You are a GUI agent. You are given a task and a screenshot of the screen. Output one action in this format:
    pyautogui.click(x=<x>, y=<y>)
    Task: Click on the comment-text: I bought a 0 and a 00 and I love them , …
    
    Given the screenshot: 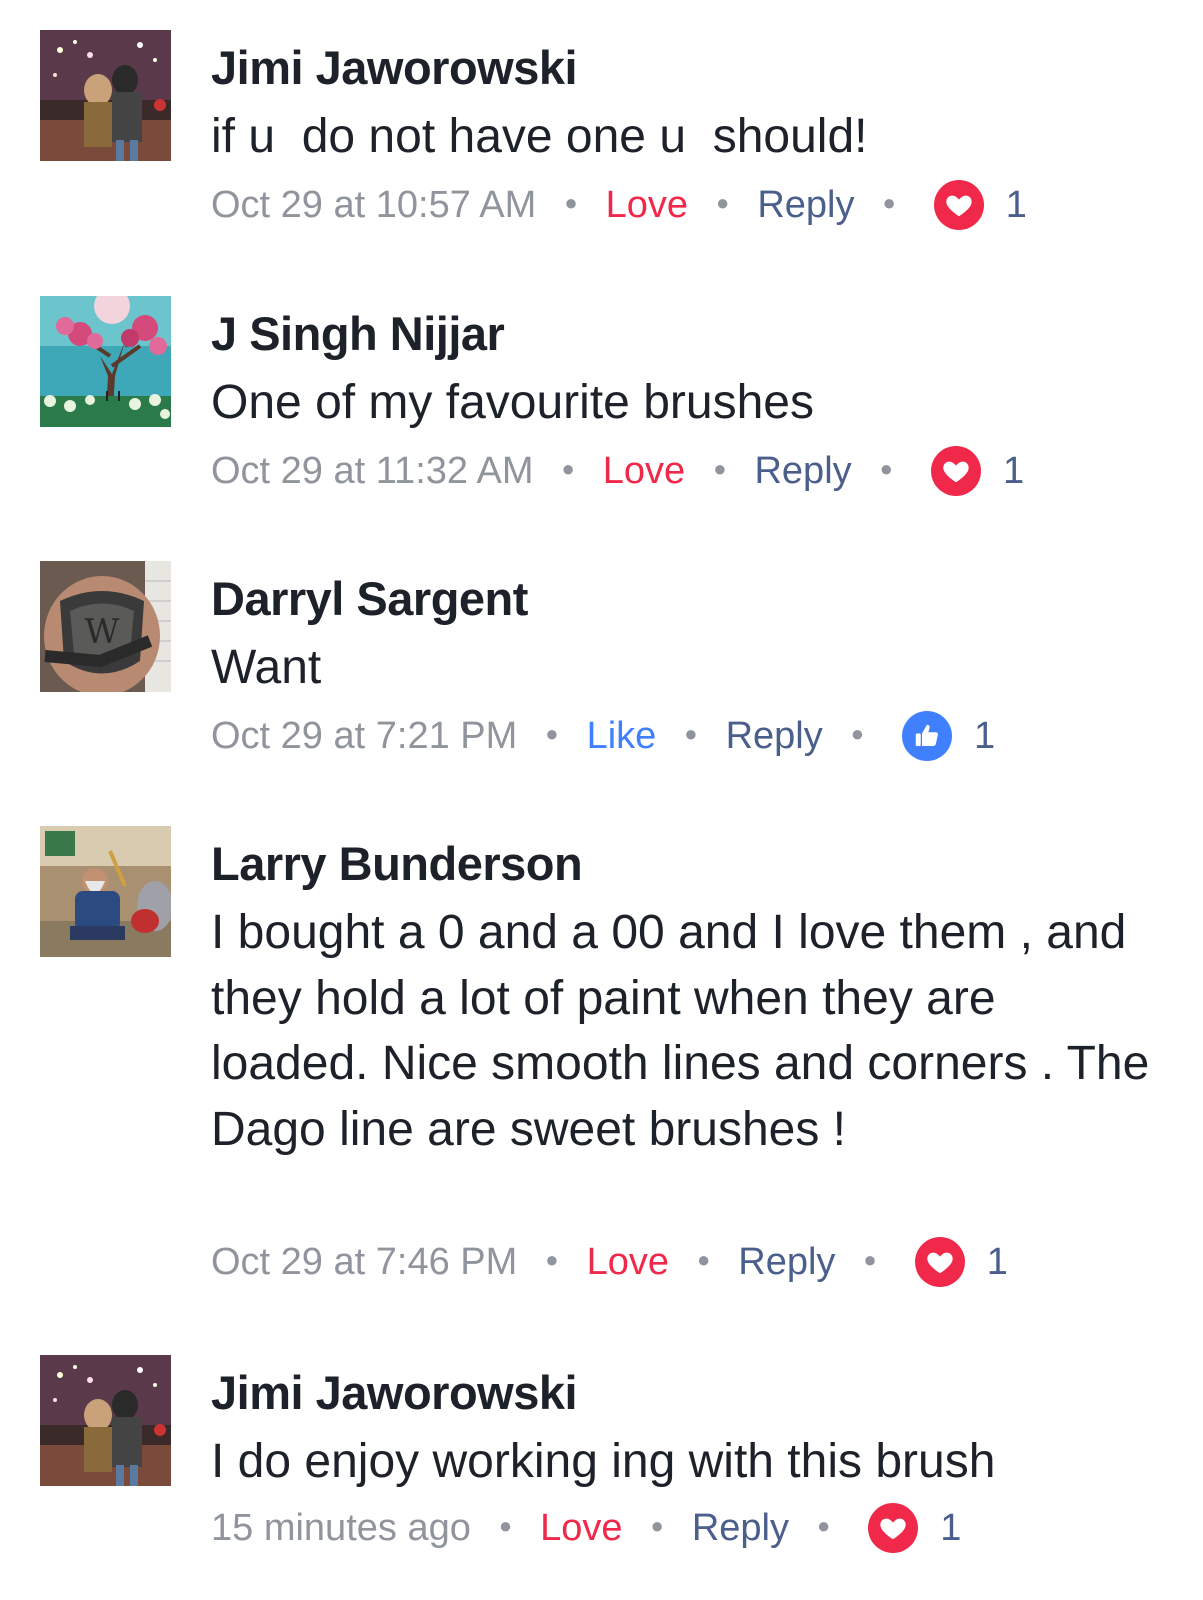 What is the action you would take?
    pyautogui.click(x=687, y=1031)
    